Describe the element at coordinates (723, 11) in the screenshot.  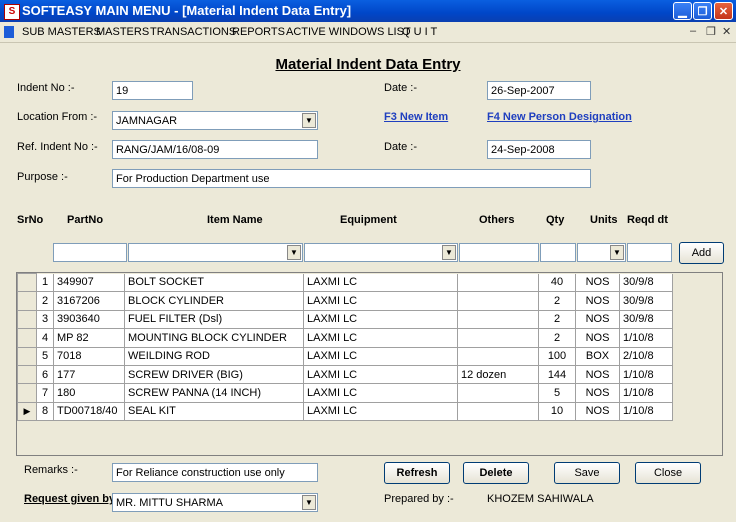
I see `close-window-button: ✕` at that location.